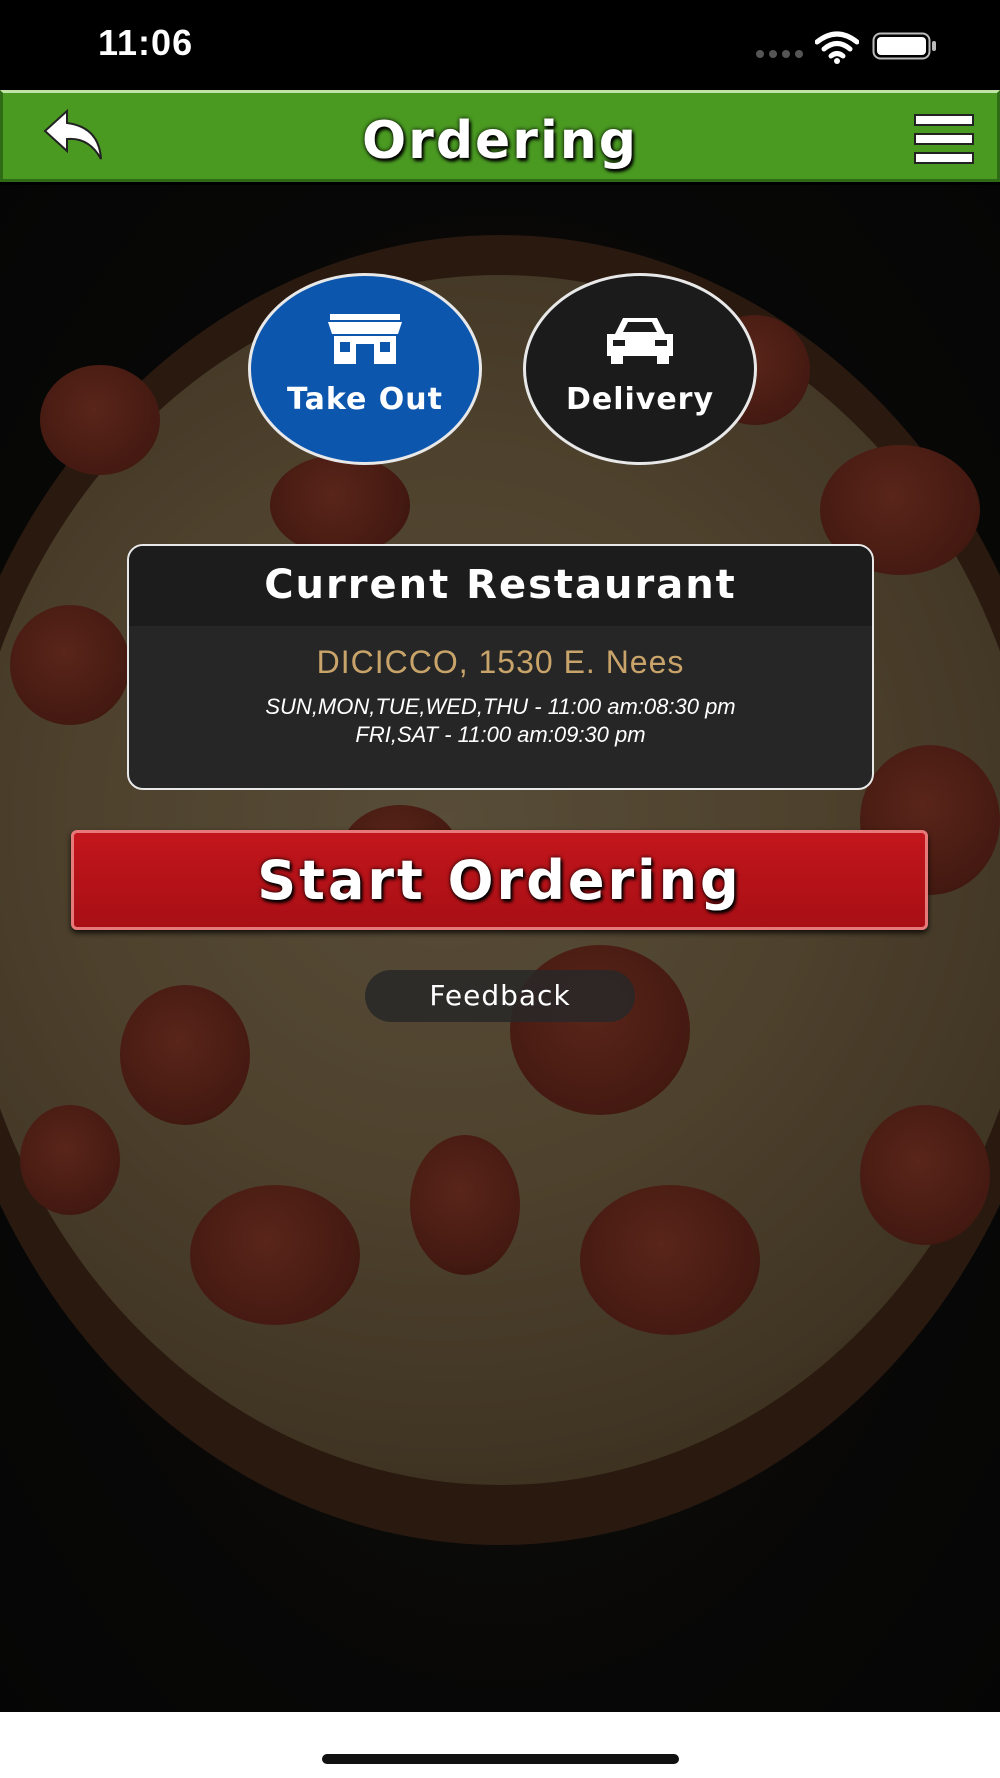 The image size is (1000, 1778). I want to click on start-ordering-label: Start Ordering, so click(499, 880).